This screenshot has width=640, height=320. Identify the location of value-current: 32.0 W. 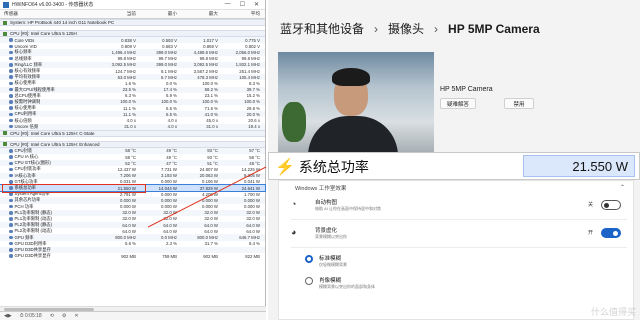
(129, 213).